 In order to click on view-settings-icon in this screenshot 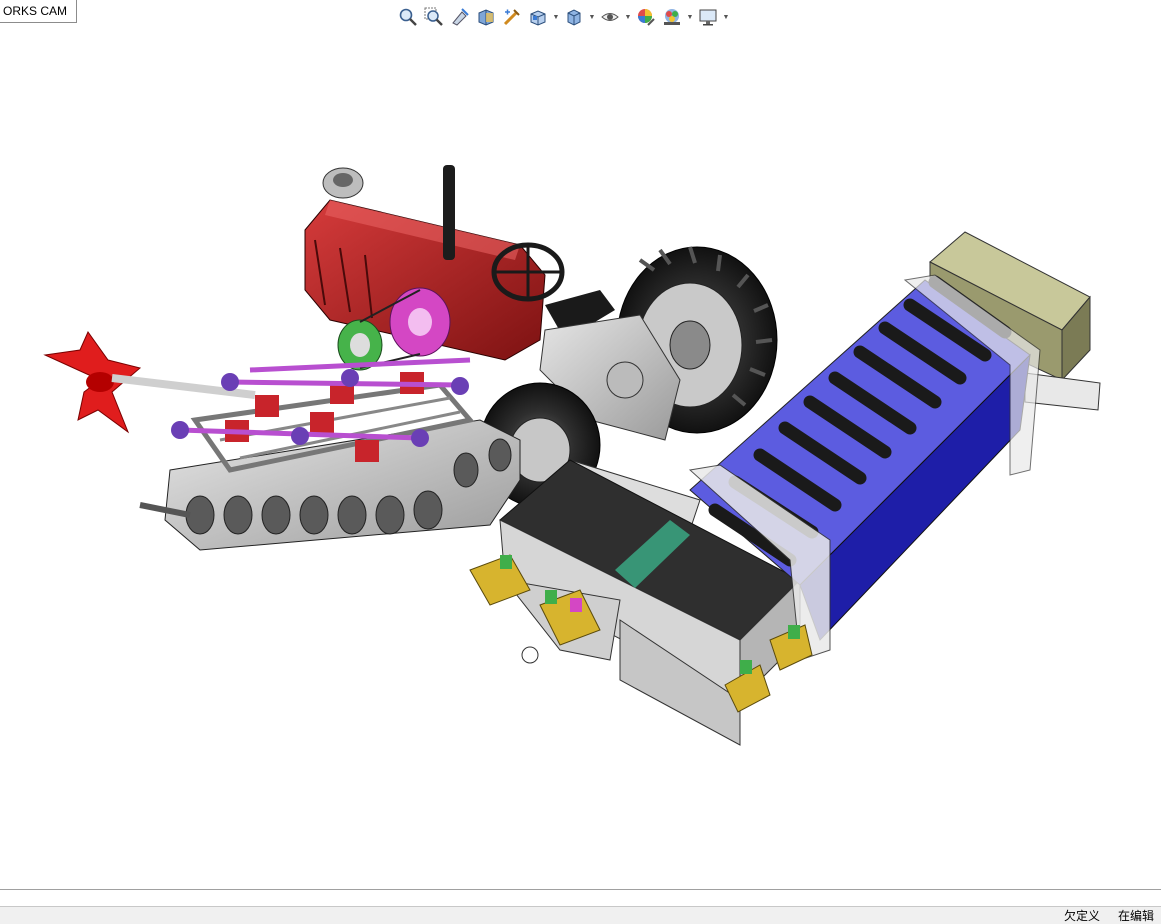, I will do `click(708, 17)`.